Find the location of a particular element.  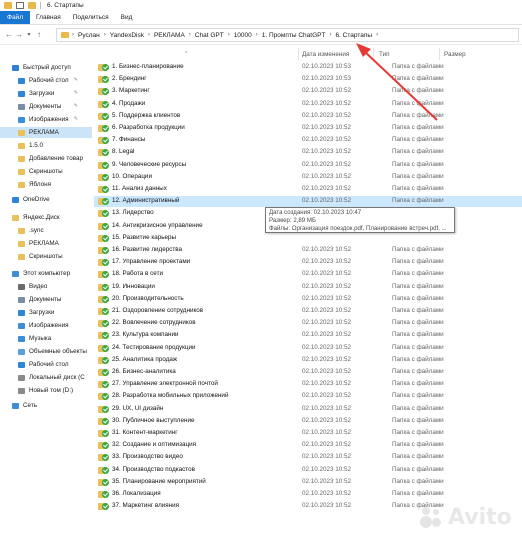

file-row: 15. Развитие карьеры is located at coordinates (308, 238).